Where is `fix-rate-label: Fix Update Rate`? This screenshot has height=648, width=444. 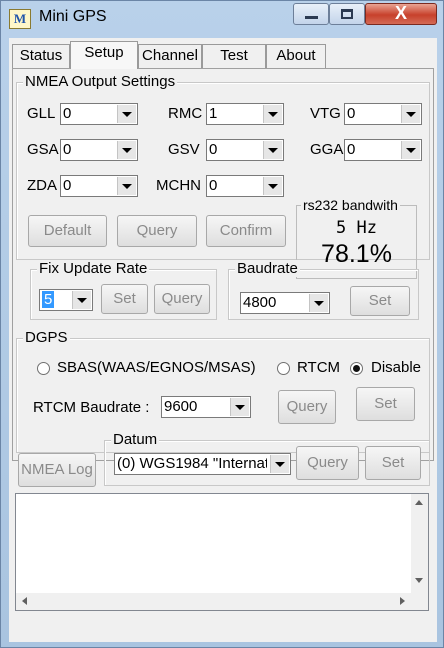
fix-rate-label: Fix Update Rate is located at coordinates (93, 268).